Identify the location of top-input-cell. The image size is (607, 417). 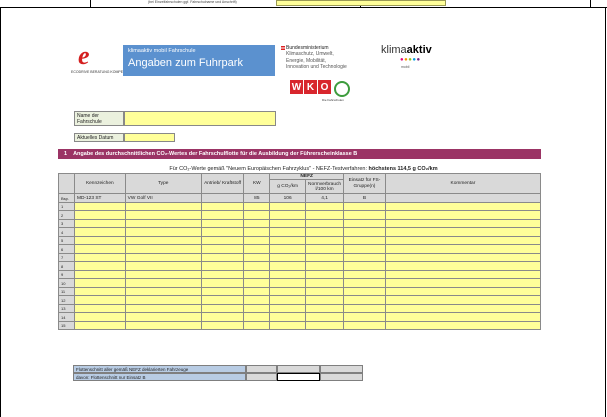
(361, 3).